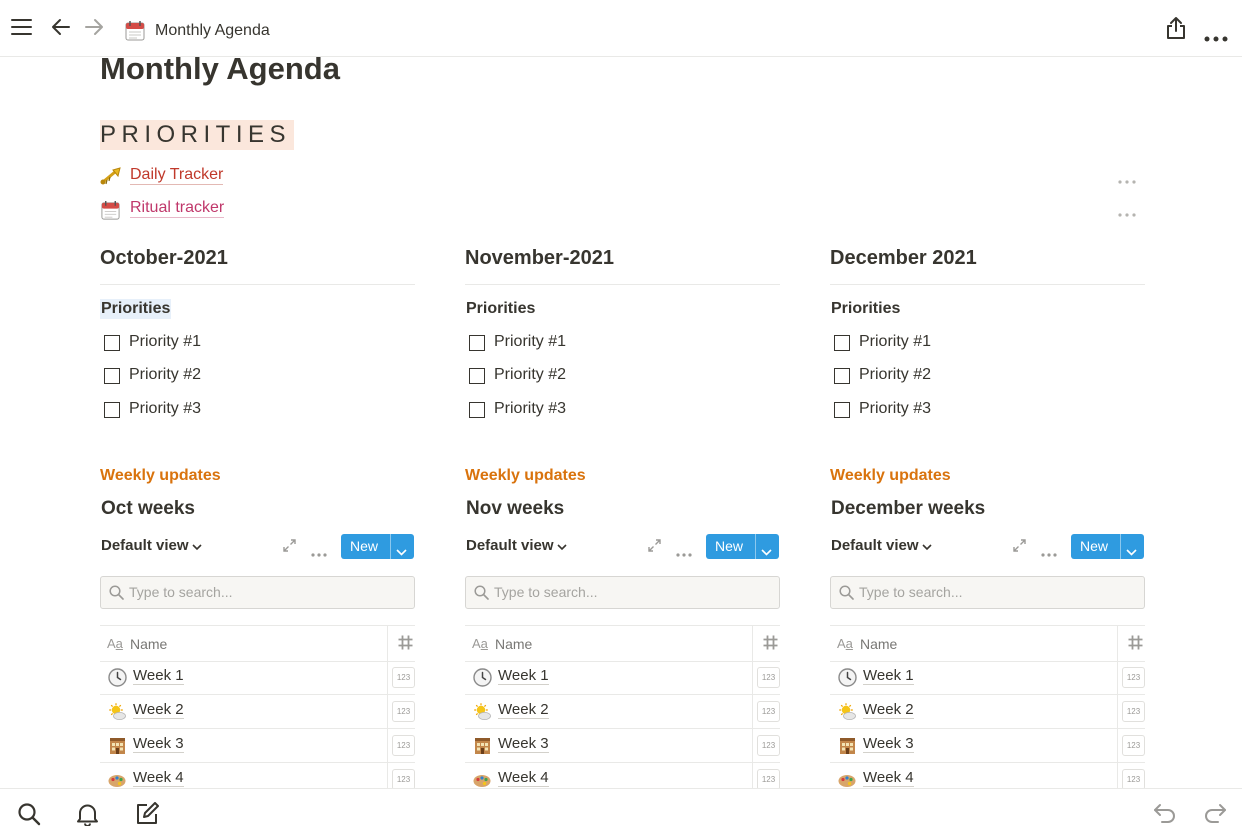 This screenshot has width=1242, height=840. What do you see at coordinates (94, 29) in the screenshot?
I see `forward-arrow-icon` at bounding box center [94, 29].